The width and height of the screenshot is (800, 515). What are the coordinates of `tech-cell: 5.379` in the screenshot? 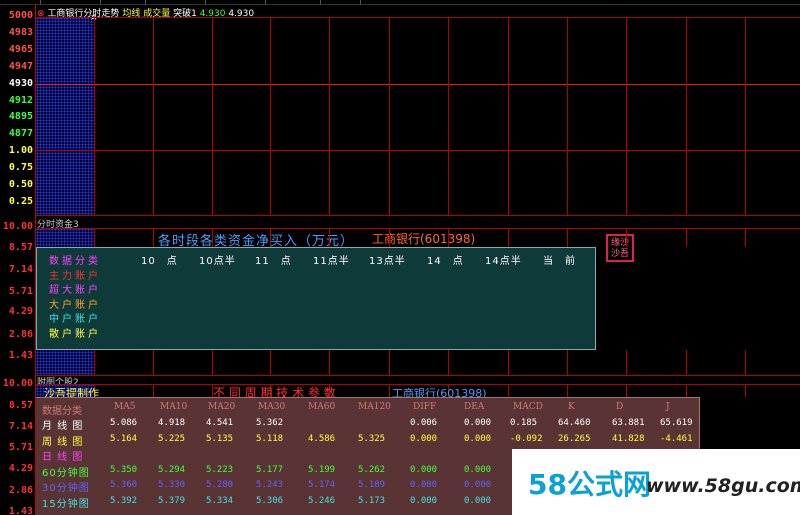 It's located at (172, 500).